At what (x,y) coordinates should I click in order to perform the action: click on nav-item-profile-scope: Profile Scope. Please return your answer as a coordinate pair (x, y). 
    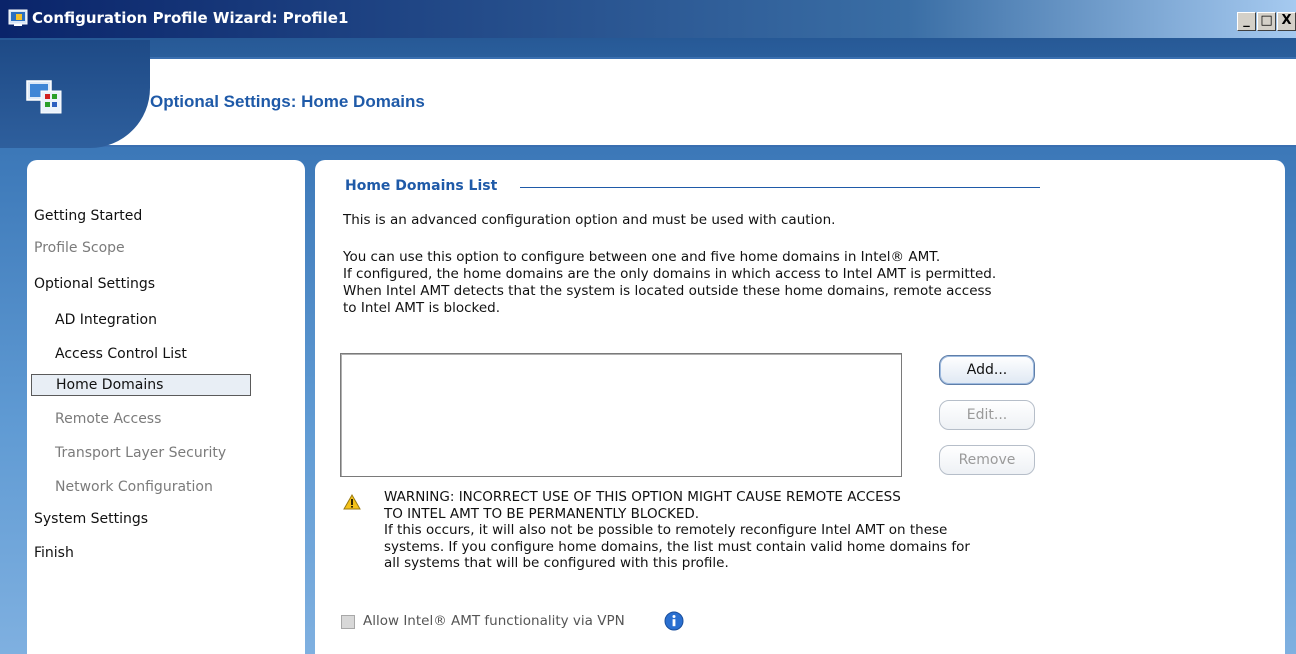
    Looking at the image, I should click on (79, 248).